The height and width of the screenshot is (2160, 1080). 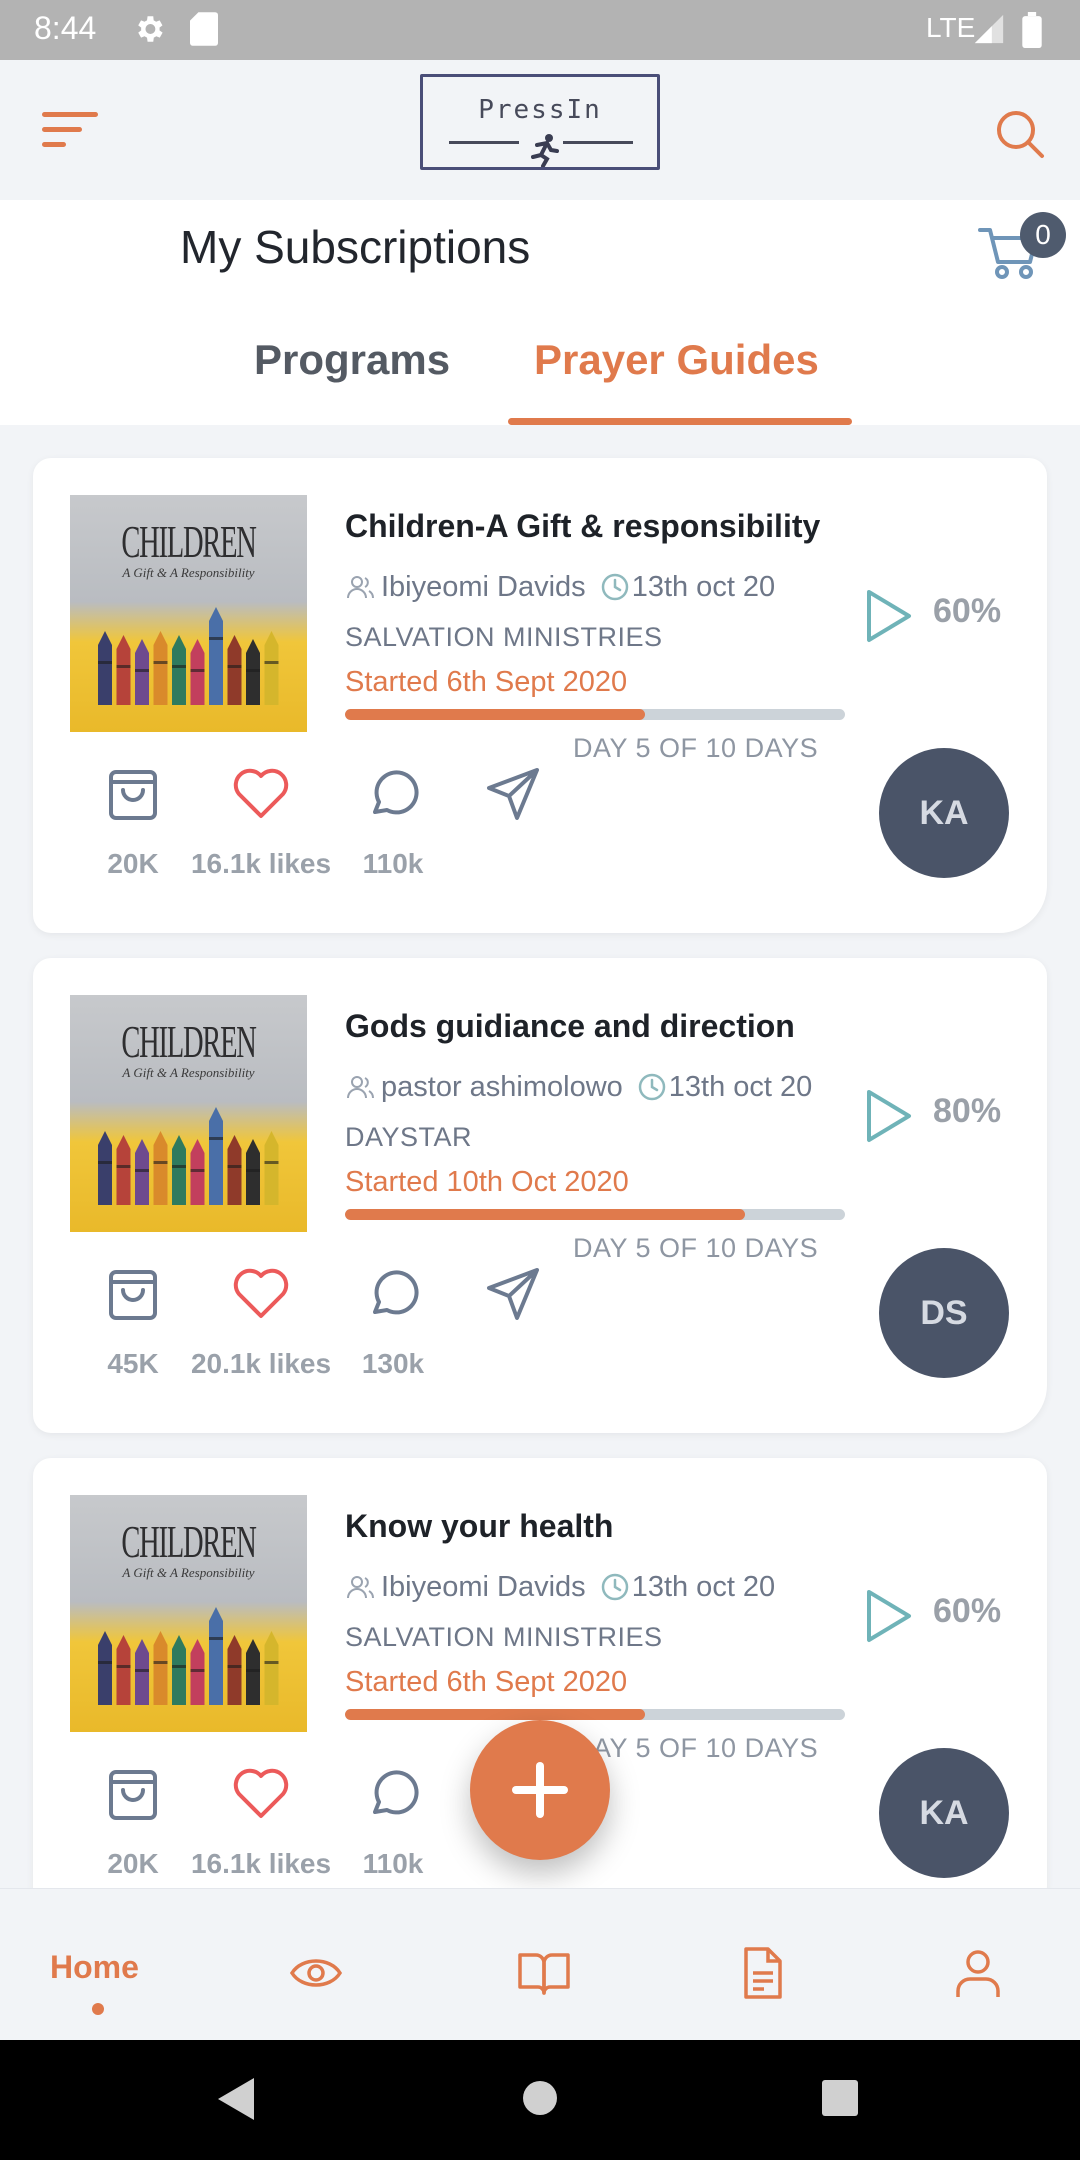 What do you see at coordinates (236, 2099) in the screenshot?
I see `back-icon` at bounding box center [236, 2099].